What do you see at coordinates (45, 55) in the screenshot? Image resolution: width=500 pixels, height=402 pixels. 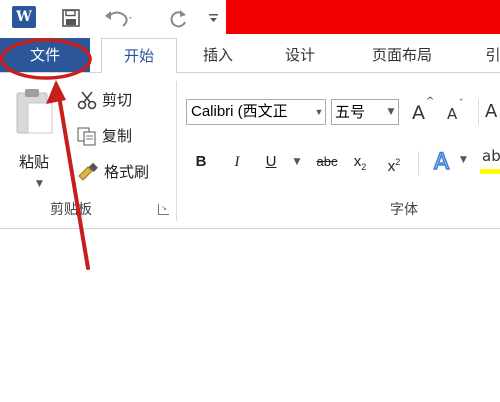 I see `tab-file: 文件` at bounding box center [45, 55].